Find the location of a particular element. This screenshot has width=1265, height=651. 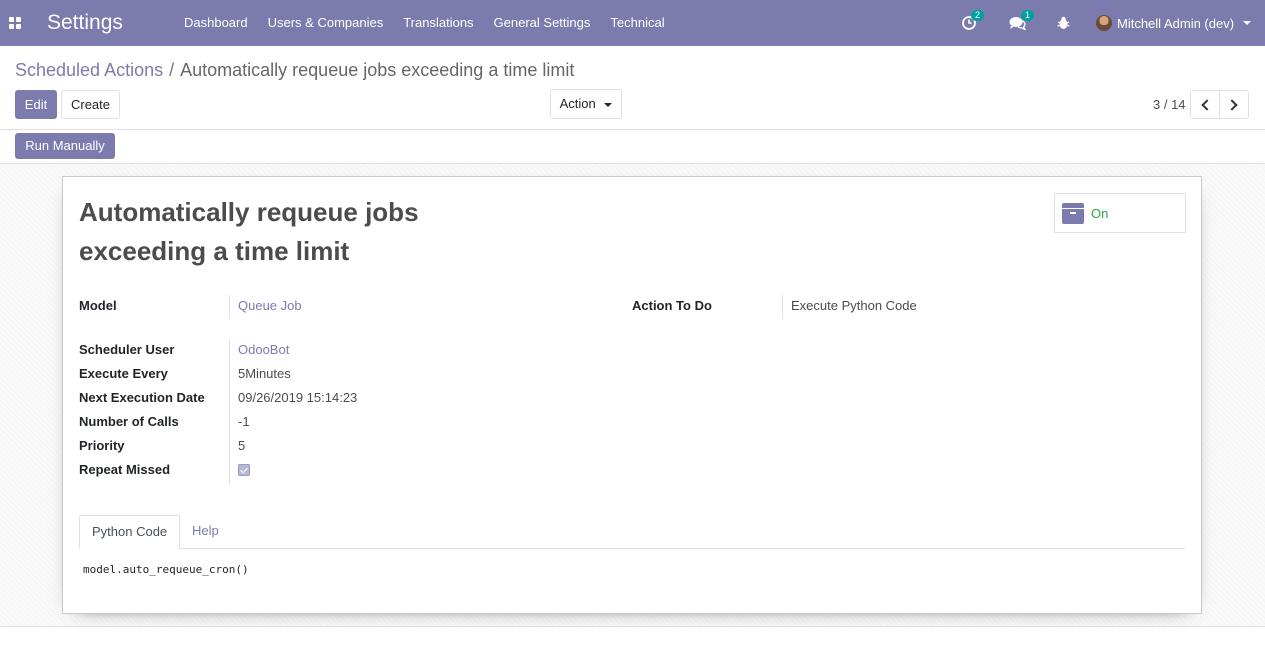

app-brand: Settings is located at coordinates (85, 23).